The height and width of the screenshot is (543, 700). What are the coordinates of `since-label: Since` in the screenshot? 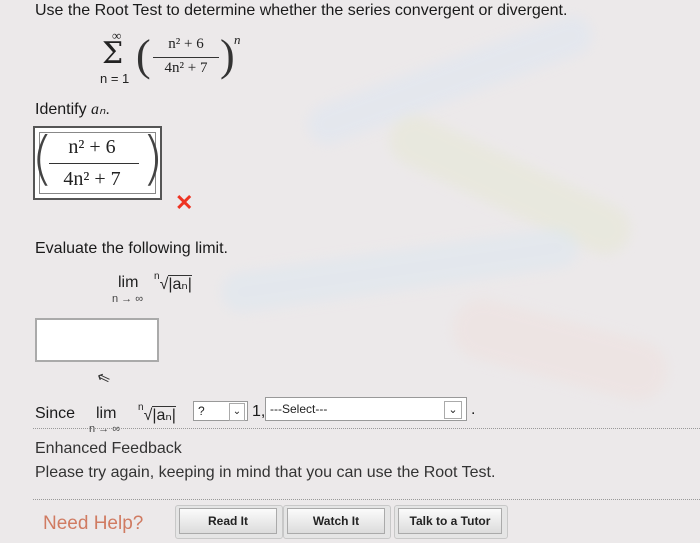 It's located at (55, 413).